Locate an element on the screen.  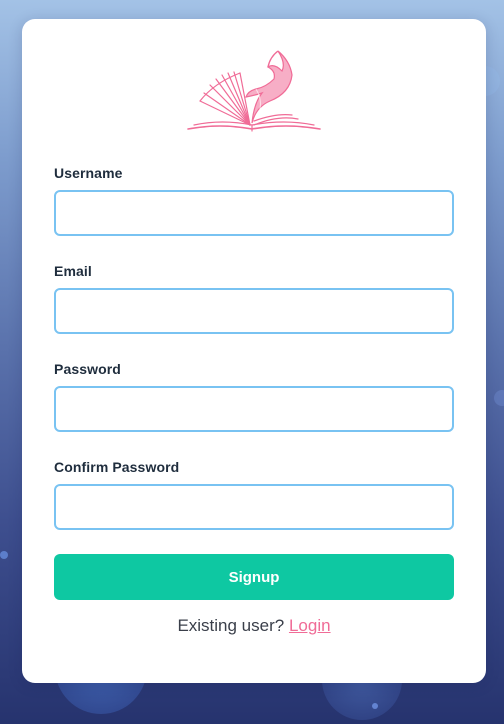
existing-user-prompt: Existing user? is located at coordinates (231, 625).